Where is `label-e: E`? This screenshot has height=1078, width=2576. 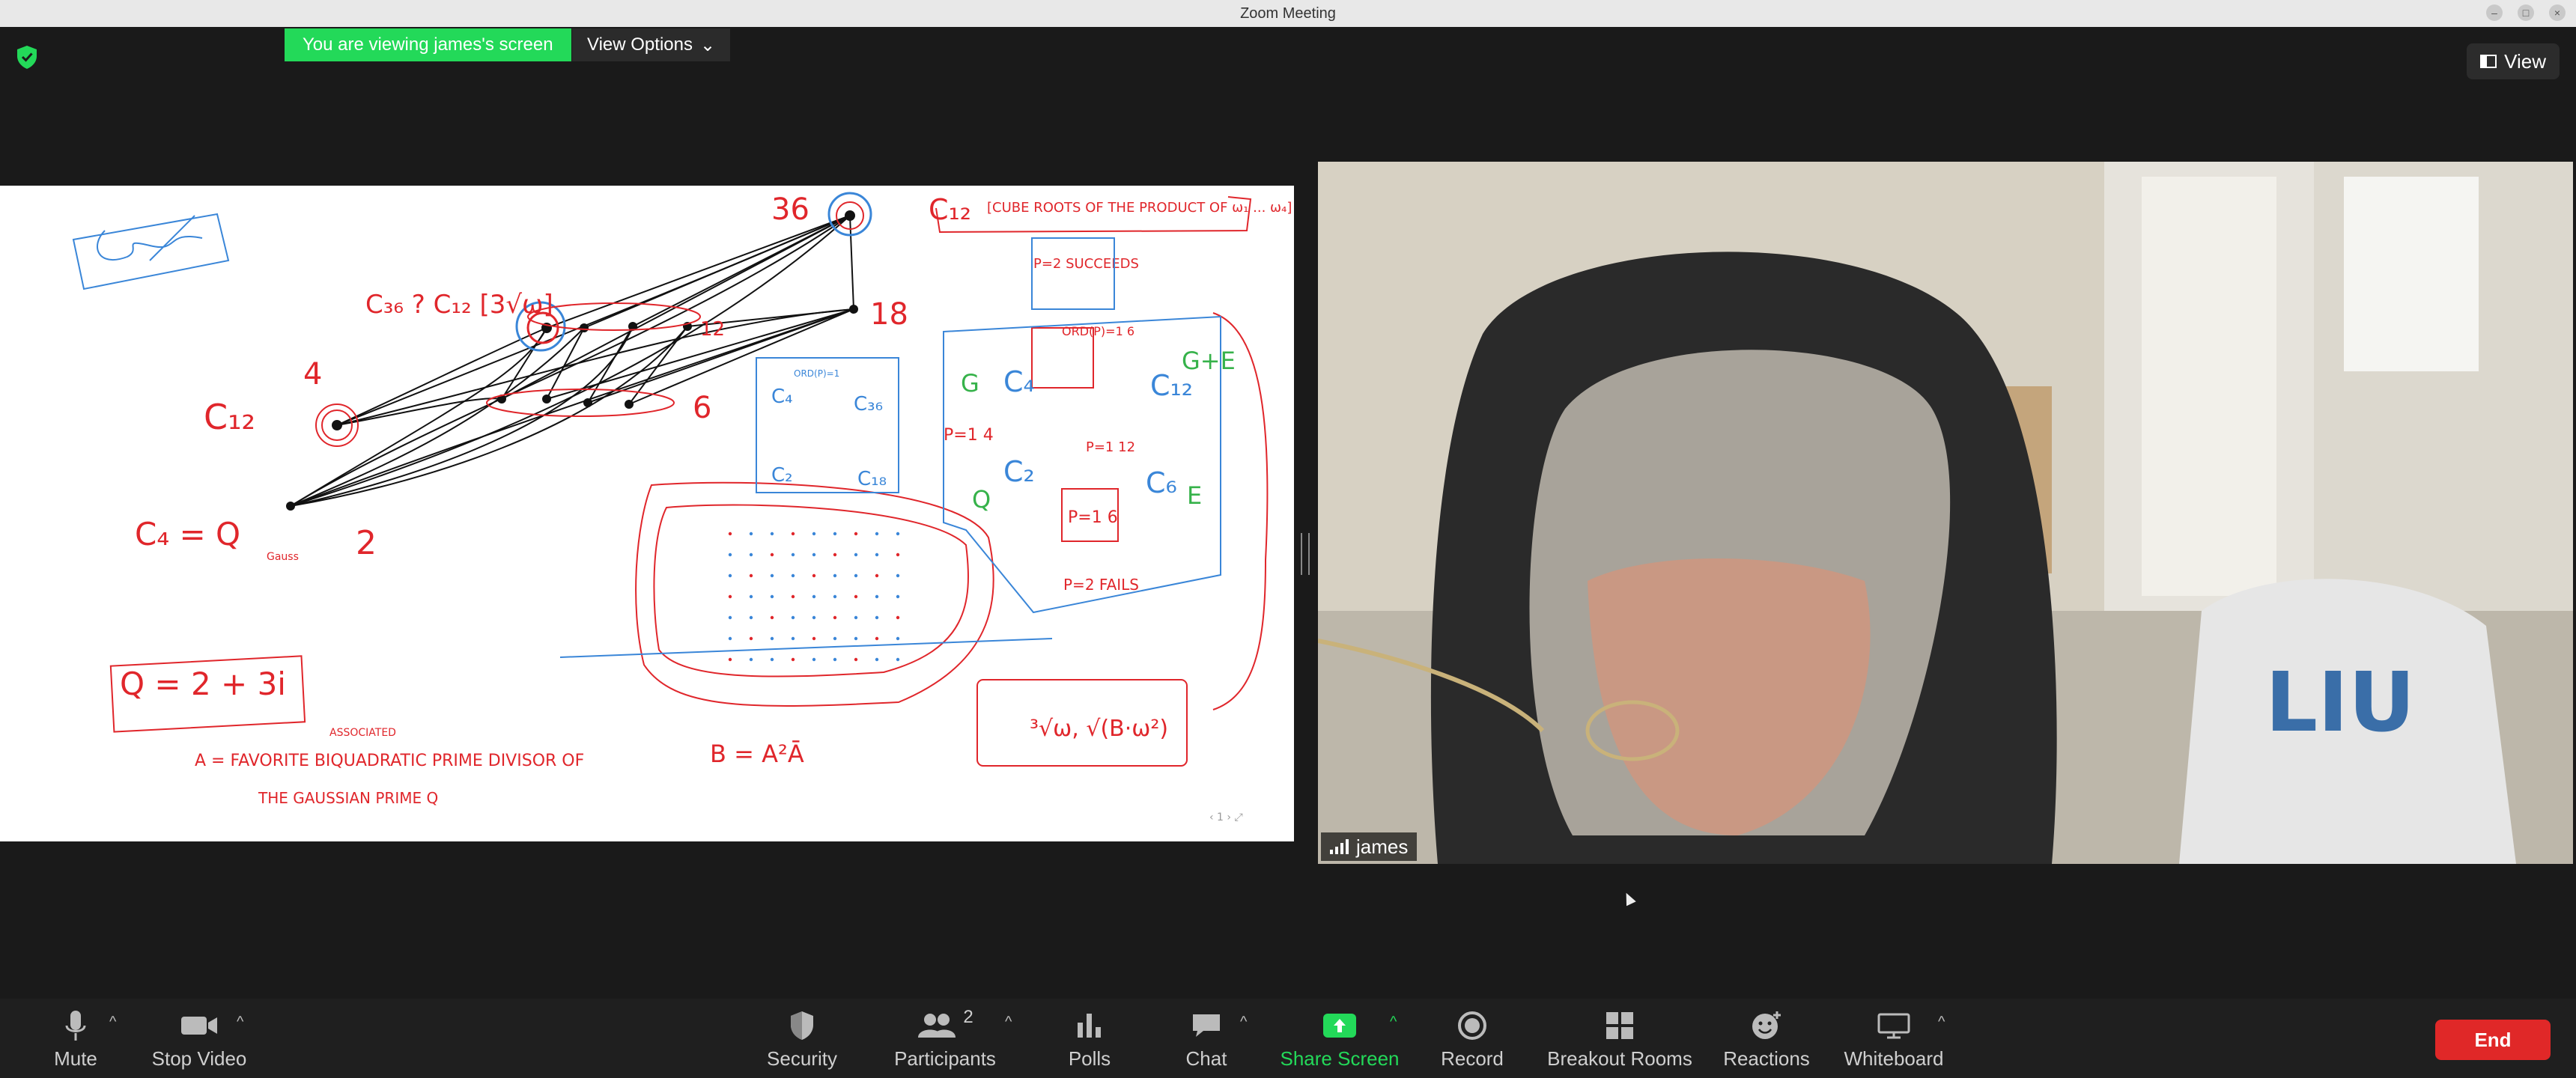 label-e: E is located at coordinates (1194, 495).